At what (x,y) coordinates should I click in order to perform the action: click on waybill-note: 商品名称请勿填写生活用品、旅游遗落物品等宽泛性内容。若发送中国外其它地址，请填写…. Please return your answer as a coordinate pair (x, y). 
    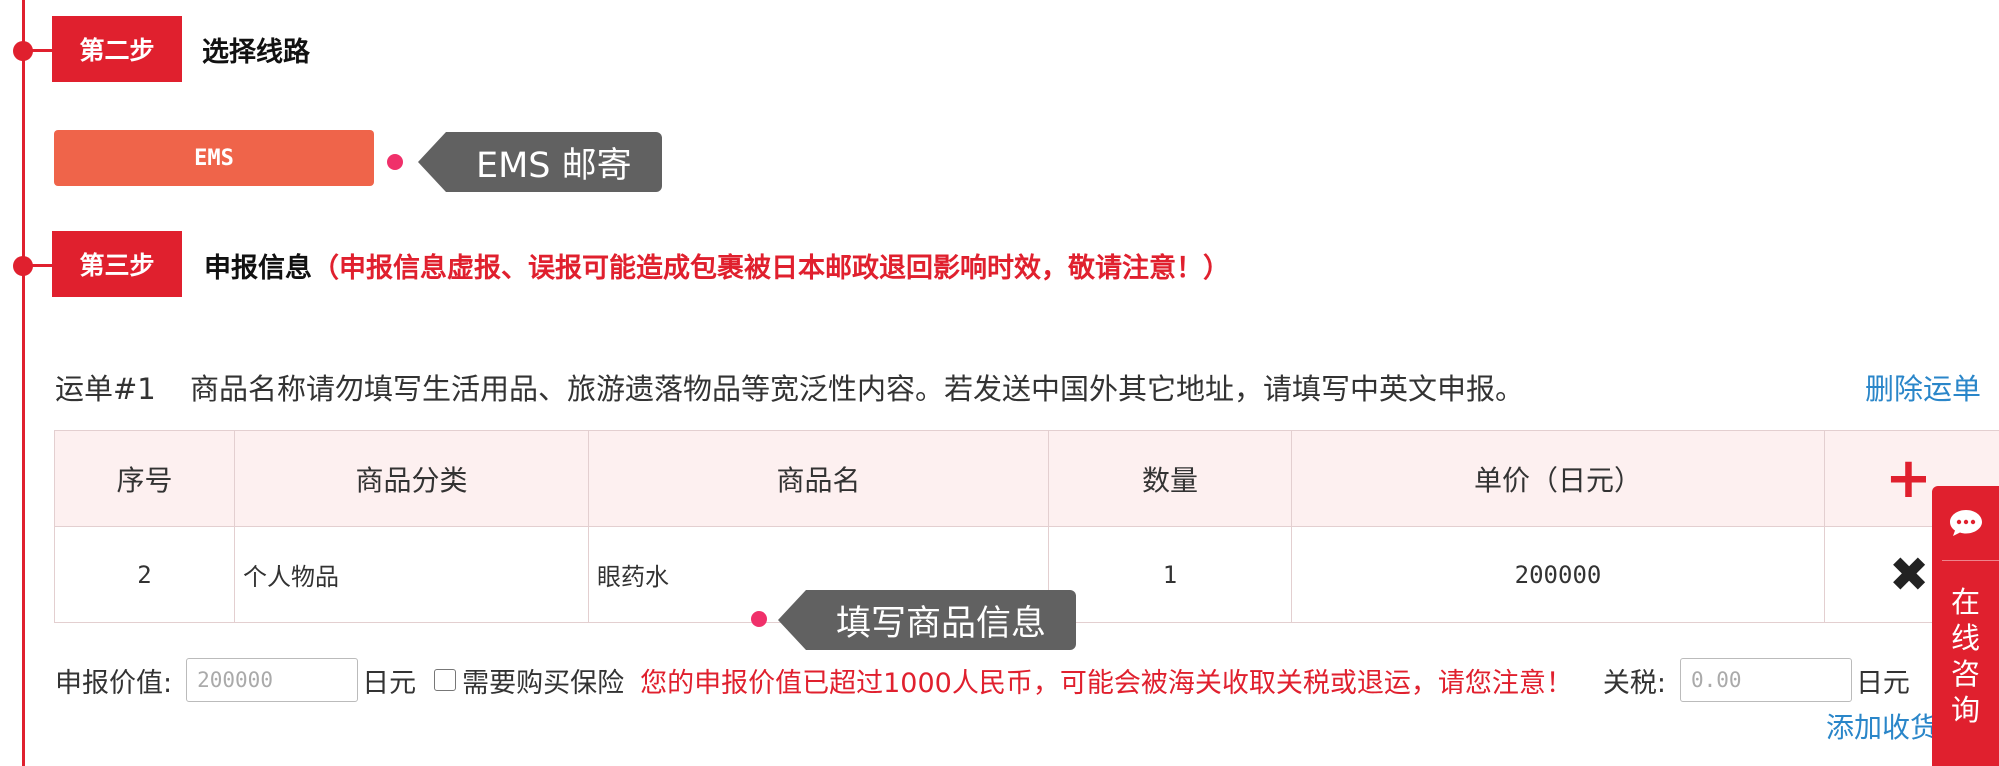
    Looking at the image, I should click on (857, 389).